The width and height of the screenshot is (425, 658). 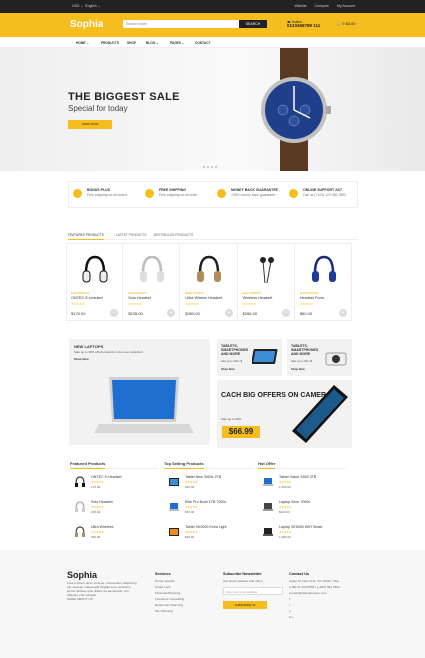 I want to click on cart-count: 0, so click(x=343, y=23).